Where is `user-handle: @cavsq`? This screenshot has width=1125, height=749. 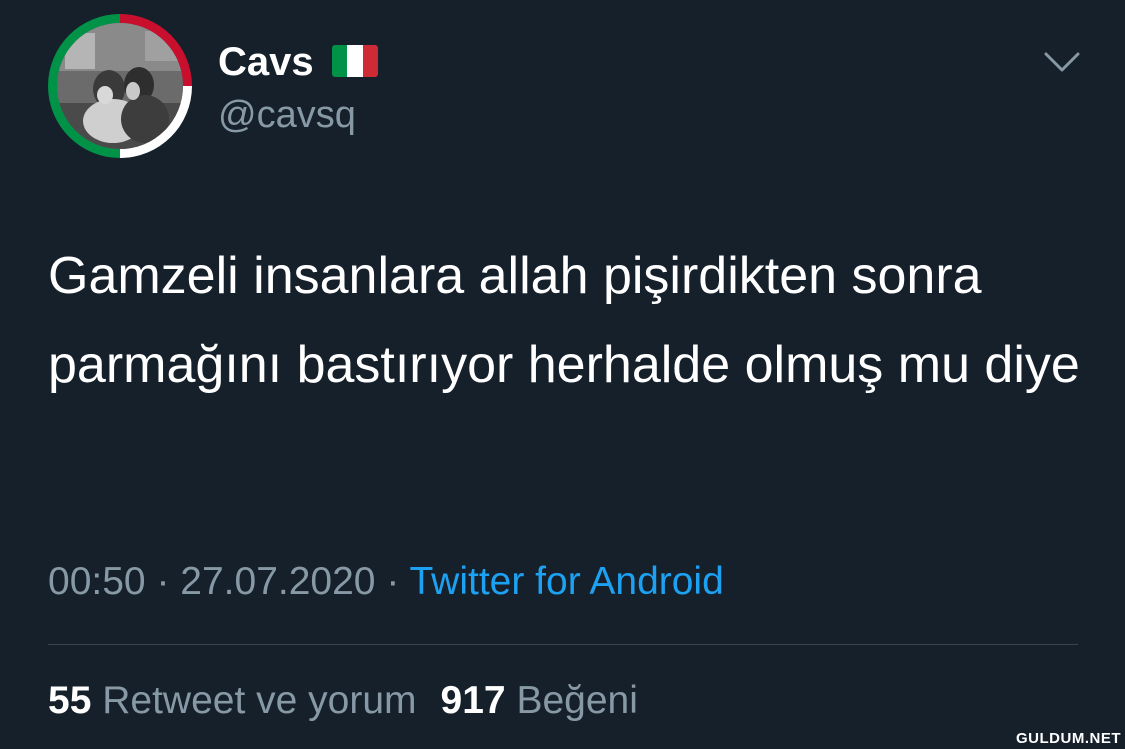 user-handle: @cavsq is located at coordinates (287, 115).